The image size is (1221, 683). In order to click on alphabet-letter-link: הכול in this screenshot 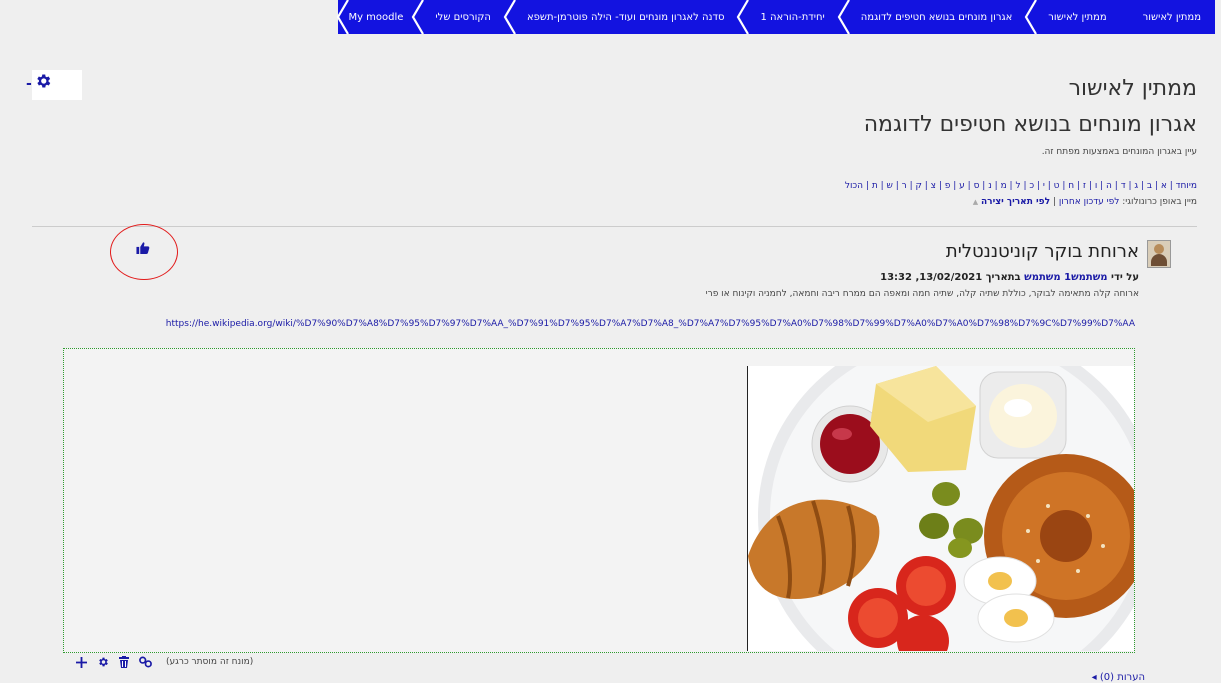, I will do `click(854, 186)`.